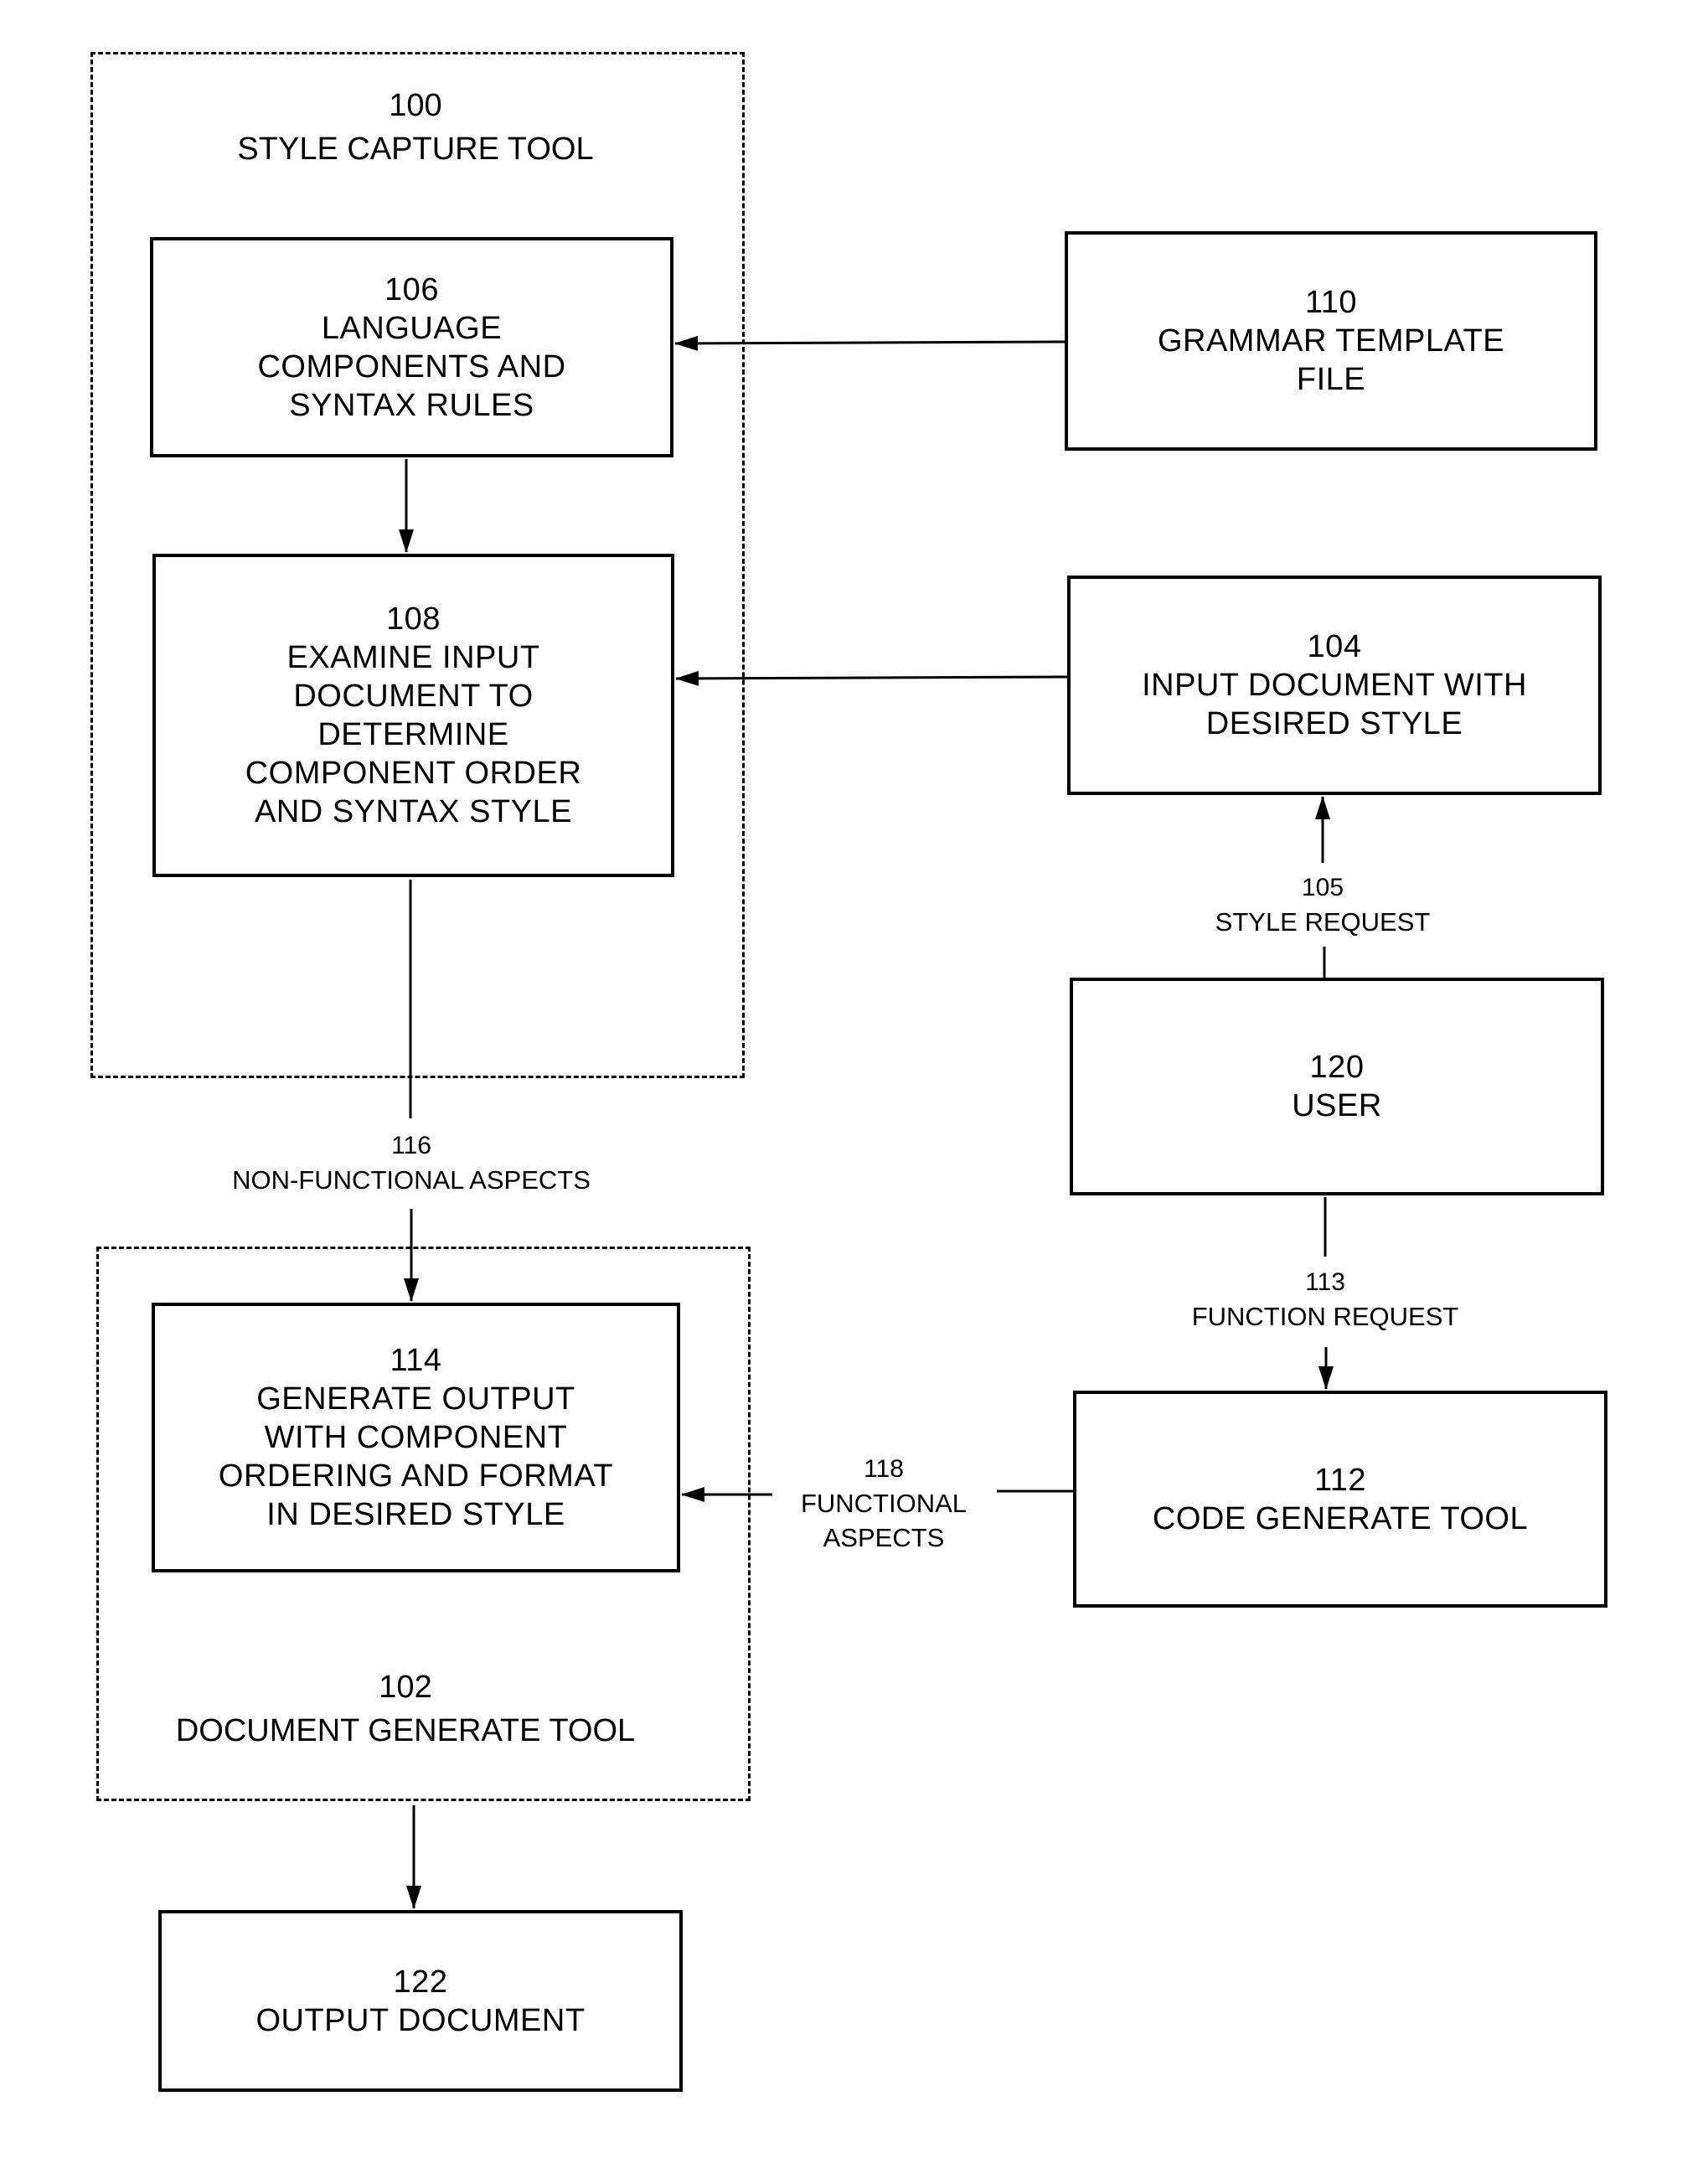  Describe the element at coordinates (411, 366) in the screenshot. I see `box-label: LANGUAGE COMPONENTS AND SYNTAX RULES` at that location.